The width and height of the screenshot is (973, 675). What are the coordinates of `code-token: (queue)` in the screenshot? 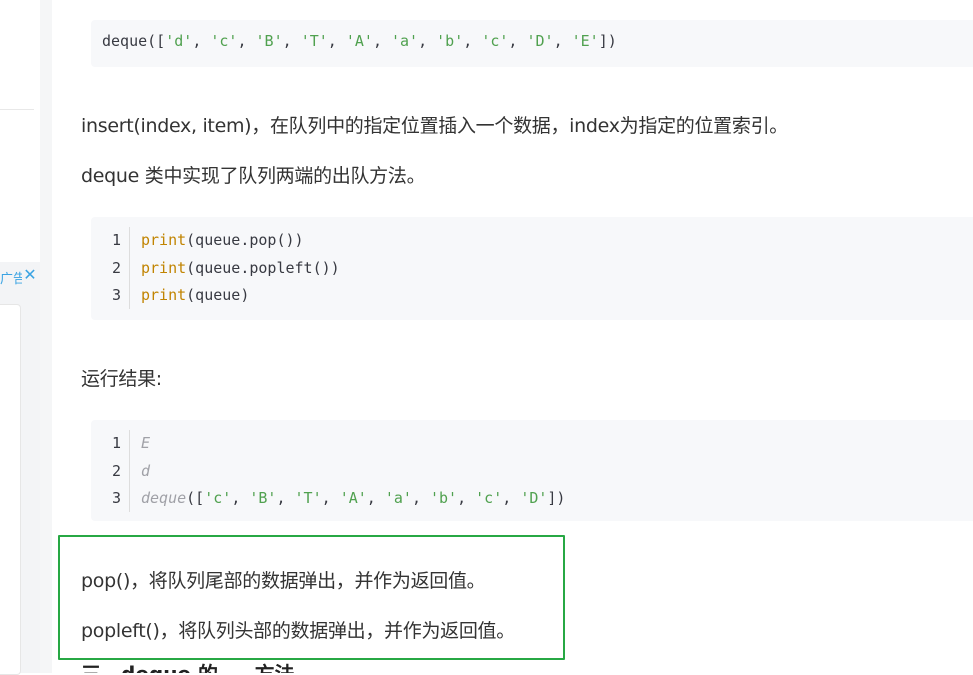 It's located at (218, 295).